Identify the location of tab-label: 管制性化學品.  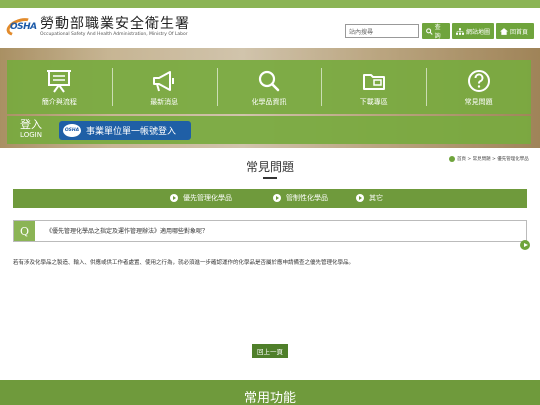
(307, 198).